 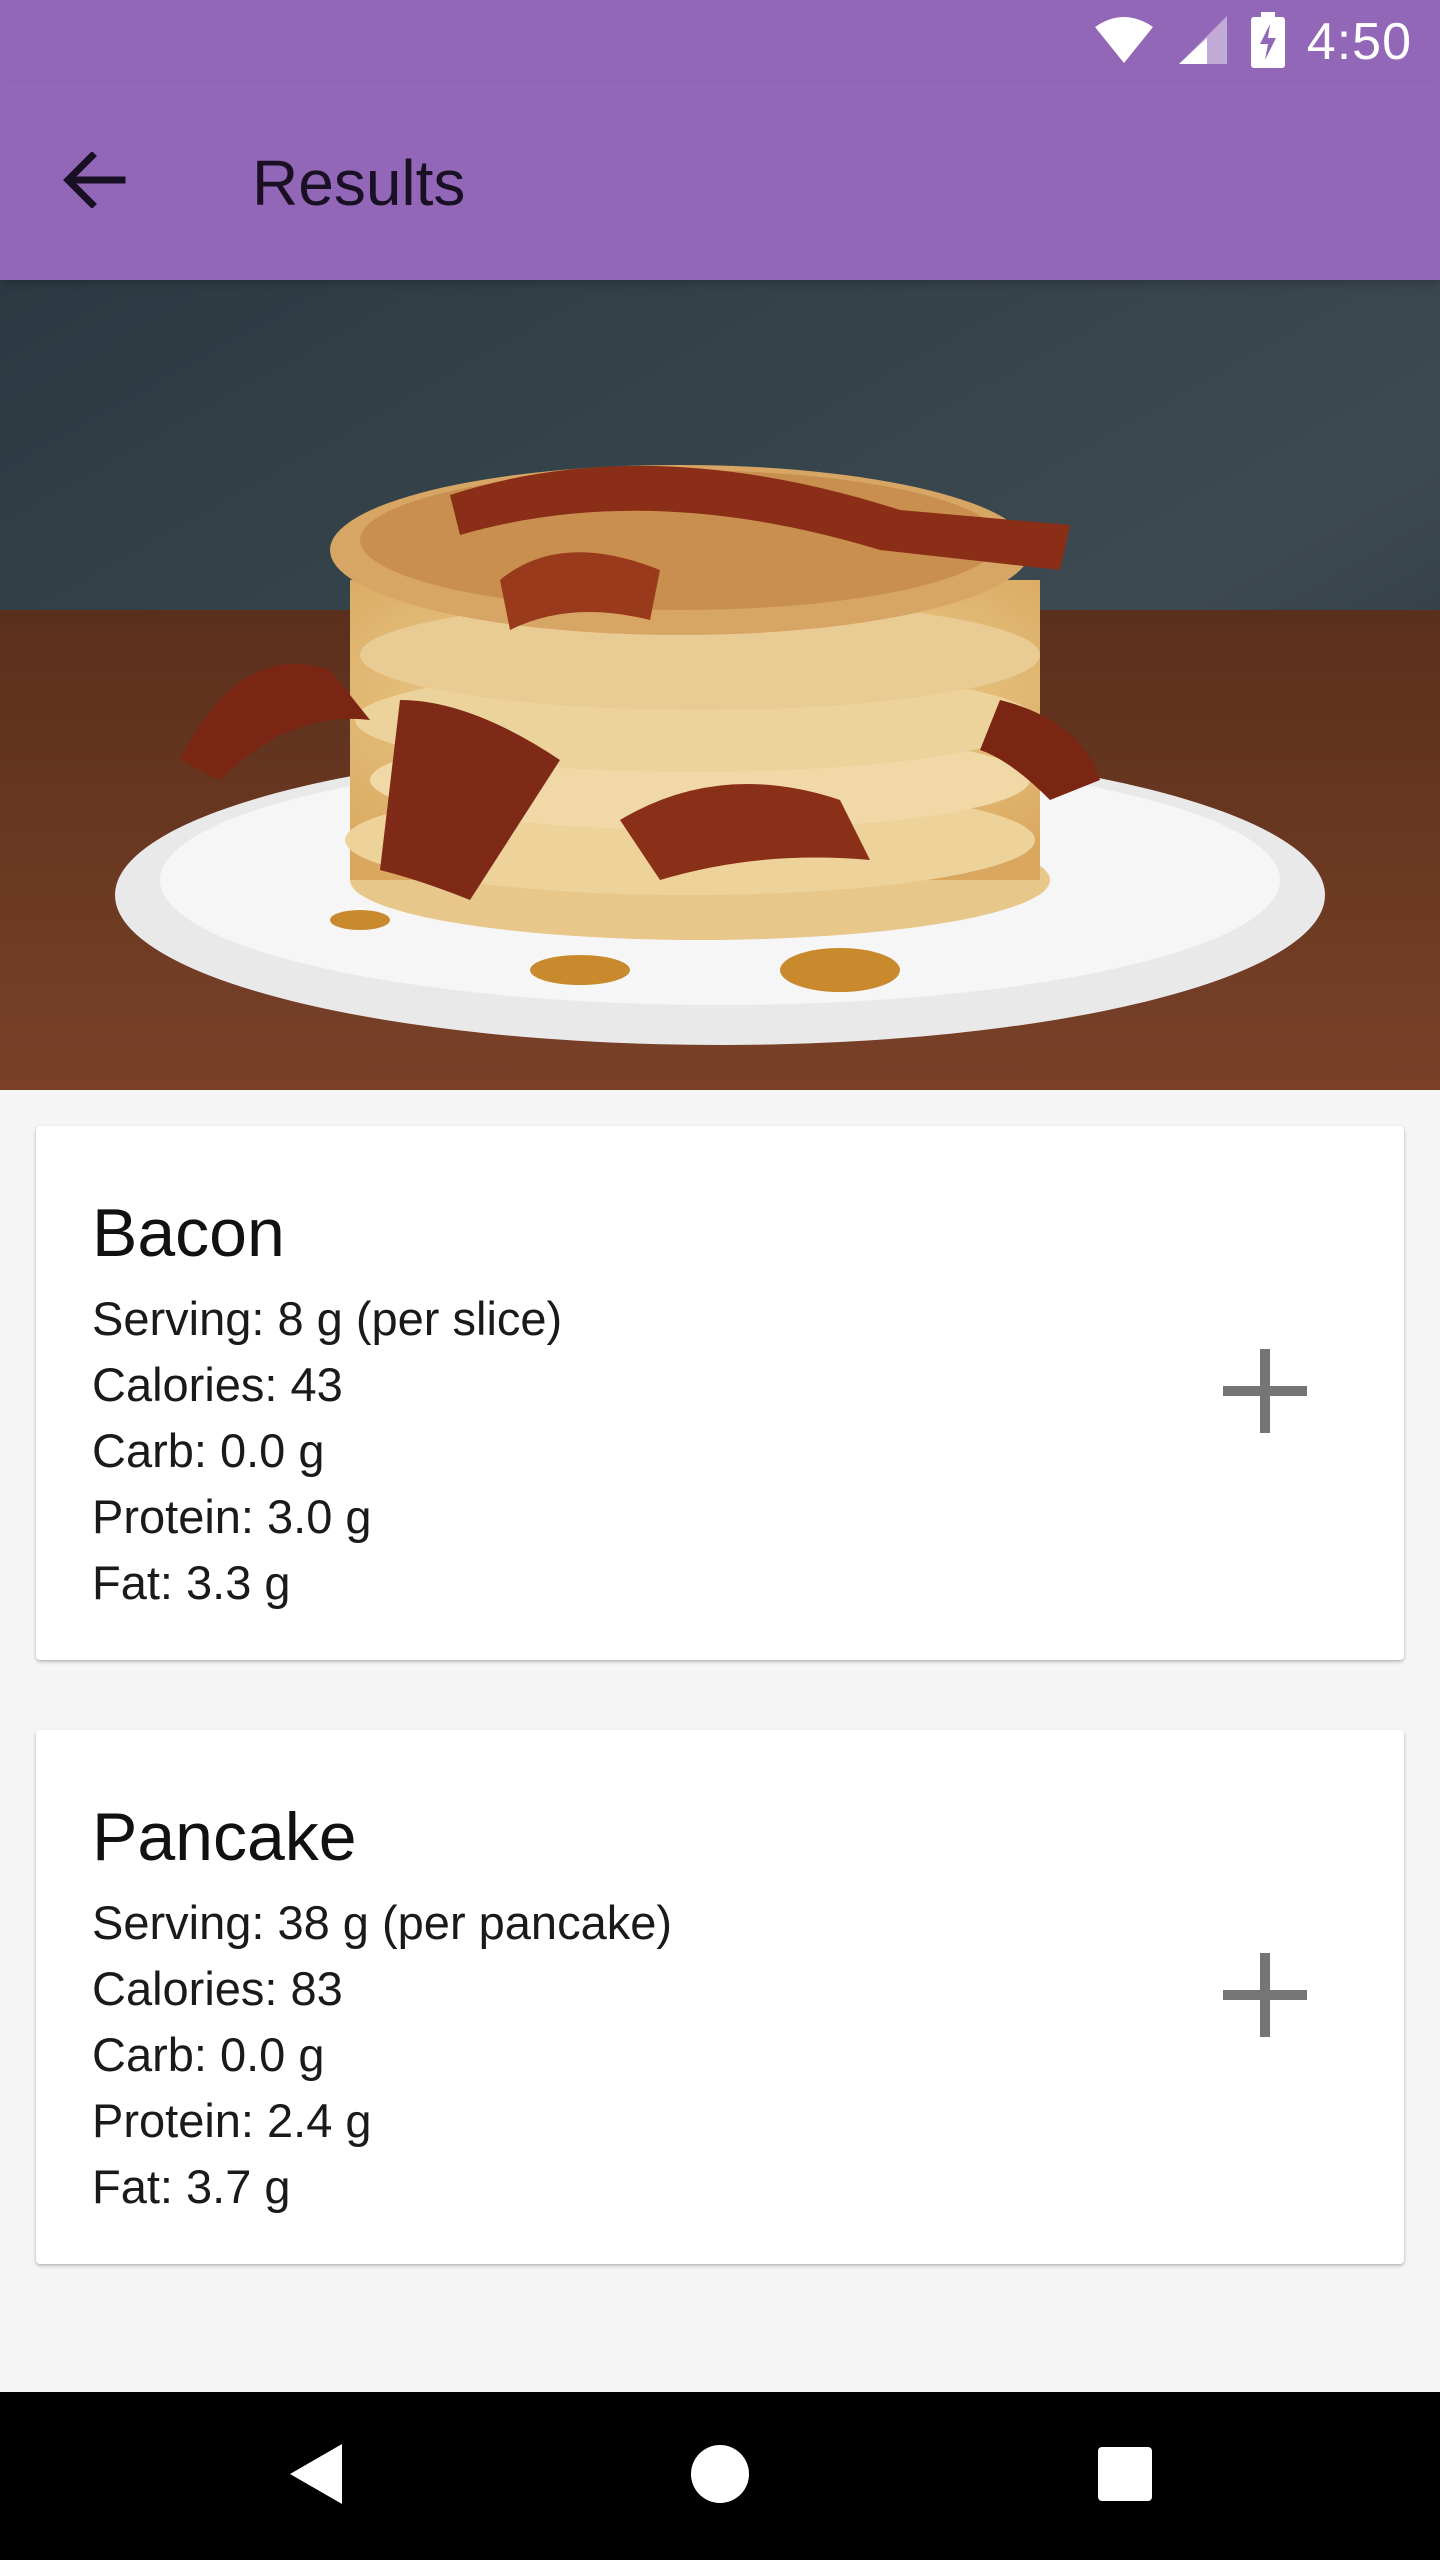 I want to click on square-recents-icon, so click(x=1125, y=2476).